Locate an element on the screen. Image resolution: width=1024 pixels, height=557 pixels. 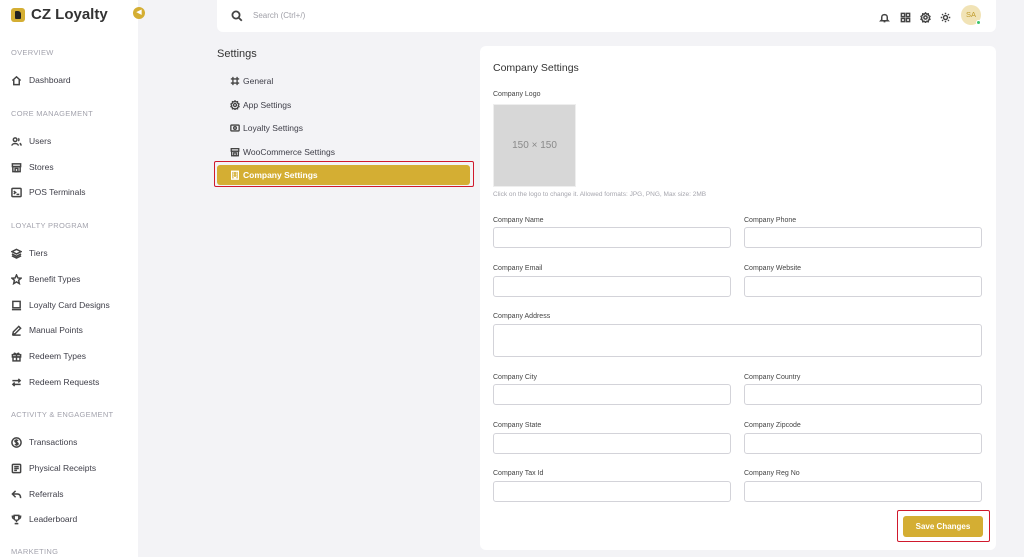
section-overview: OVERVIEW is located at coordinates (32, 52).